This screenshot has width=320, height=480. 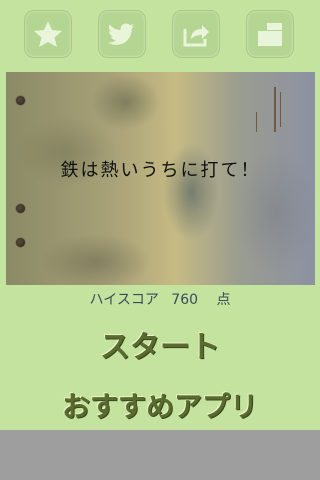 I want to click on toolbar, so click(x=160, y=35).